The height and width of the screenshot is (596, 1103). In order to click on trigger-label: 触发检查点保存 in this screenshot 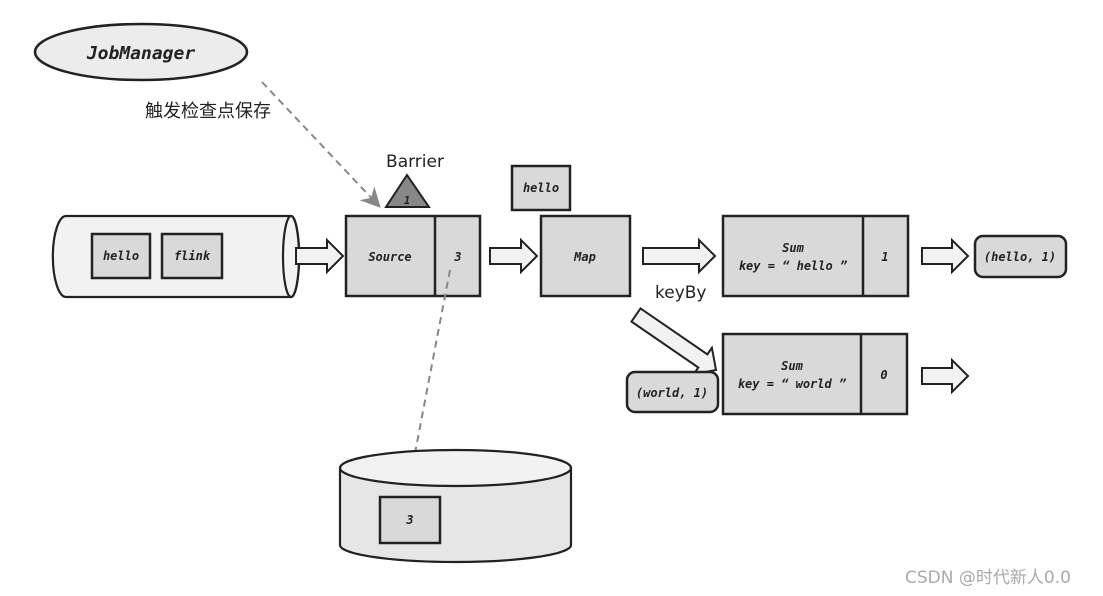, I will do `click(208, 111)`.